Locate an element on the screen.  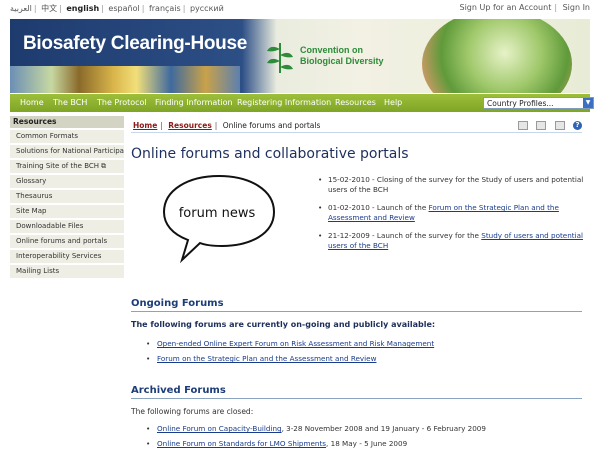
sidebar-item-mailing-lists: Mailing Lists is located at coordinates (67, 271).